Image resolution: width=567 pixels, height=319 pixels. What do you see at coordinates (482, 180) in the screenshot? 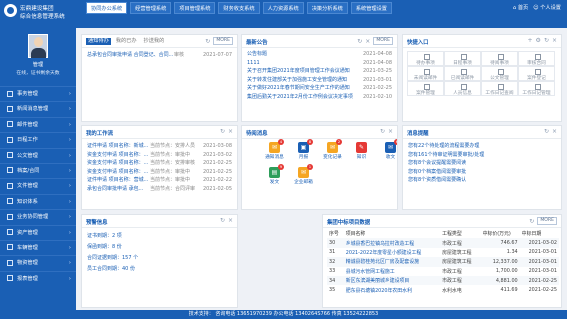
I see `reminder-item: 您有8个资质借阅需要确认` at bounding box center [482, 180].